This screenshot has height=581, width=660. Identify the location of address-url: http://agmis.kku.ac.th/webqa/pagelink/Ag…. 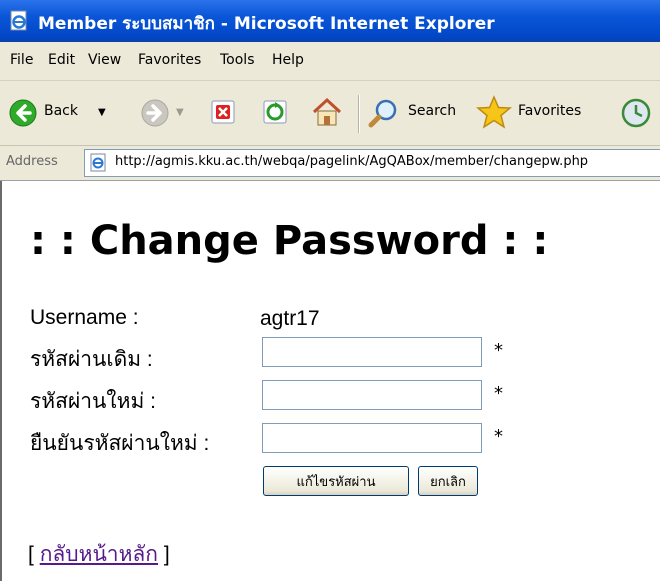
(352, 161).